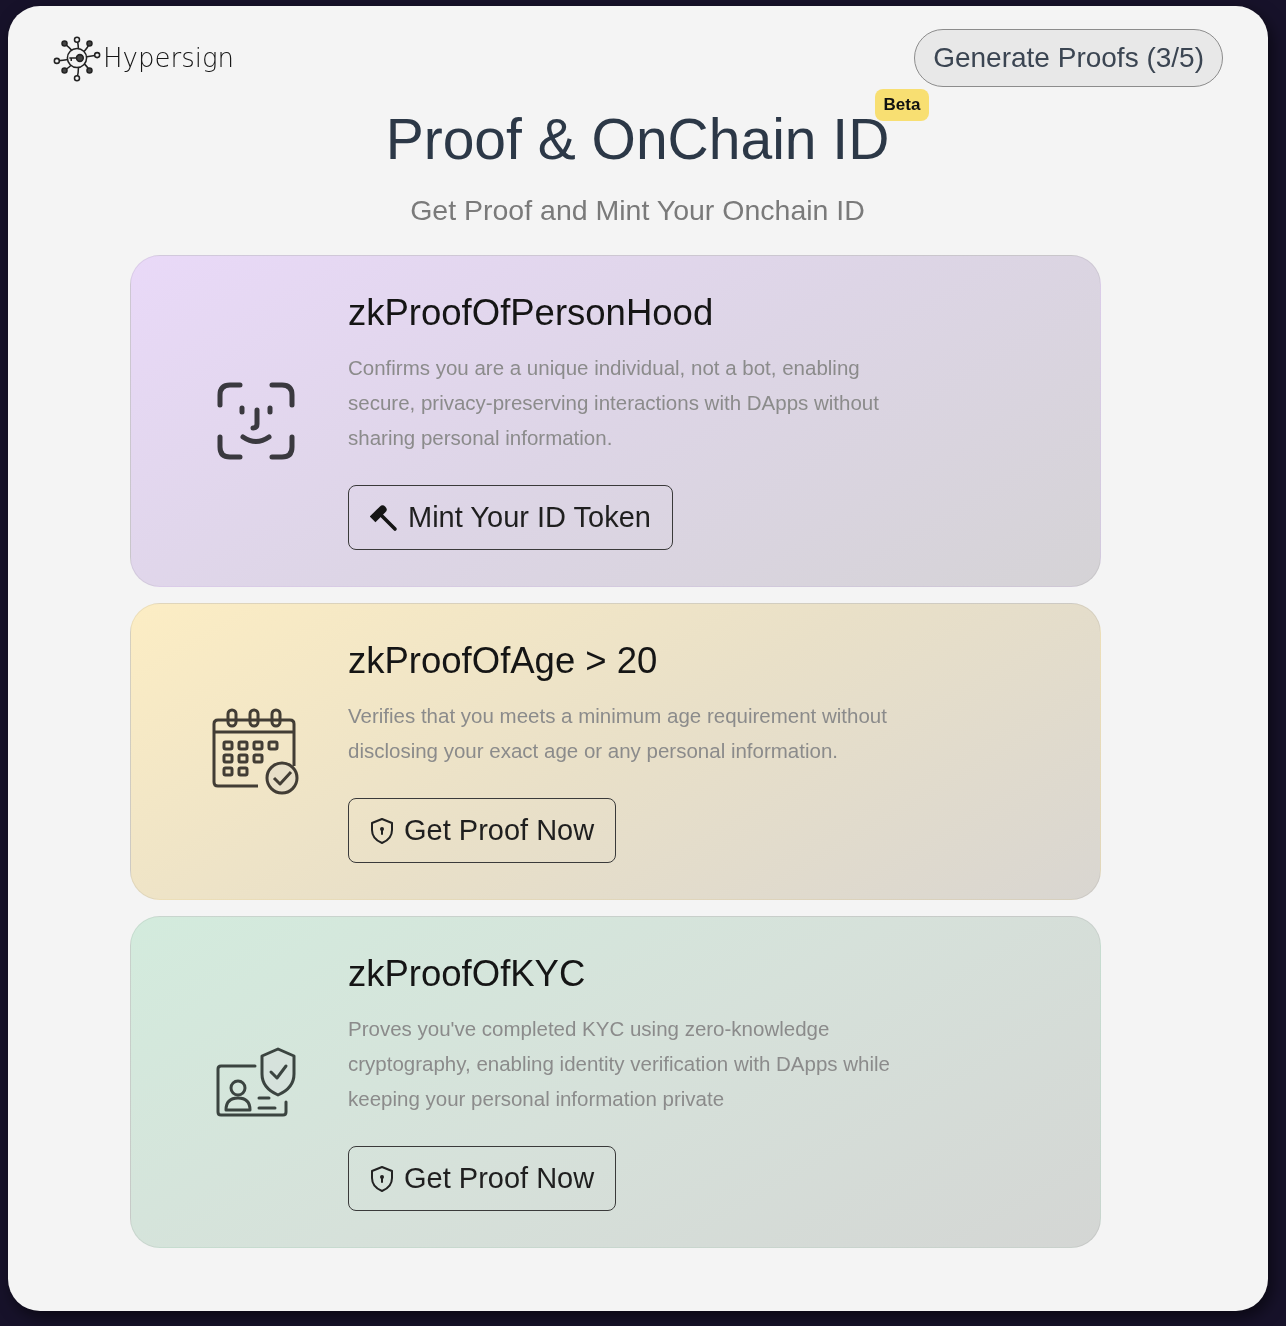 The image size is (1286, 1326). What do you see at coordinates (614, 403) in the screenshot?
I see `card-description: Confirms you are a unique individual, not a bot, enabling secure, privacy-preserving interactions with DApps without sharing personal information.` at bounding box center [614, 403].